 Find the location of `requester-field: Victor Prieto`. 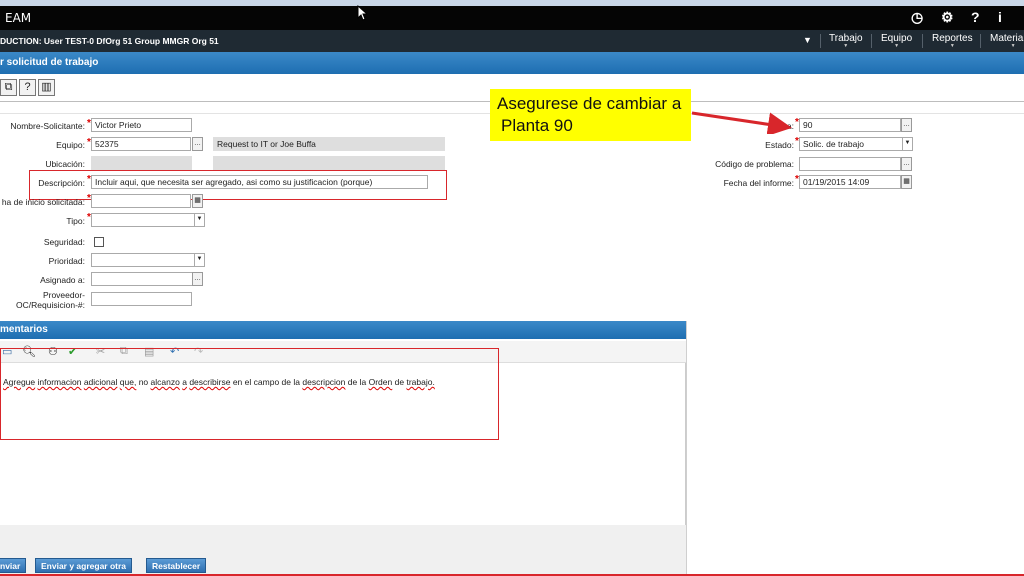

requester-field: Victor Prieto is located at coordinates (141, 125).